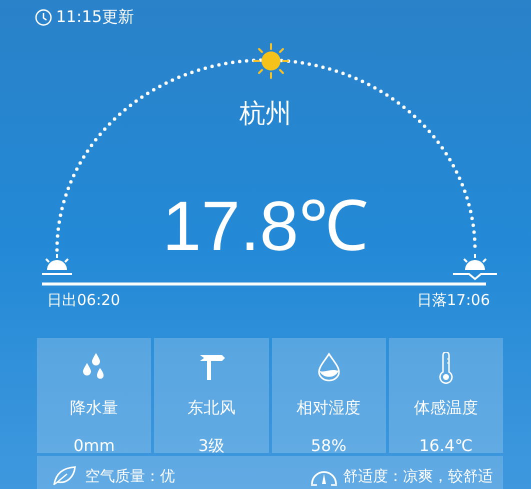  Describe the element at coordinates (446, 407) in the screenshot. I see `stat-label: 体感温度` at that location.